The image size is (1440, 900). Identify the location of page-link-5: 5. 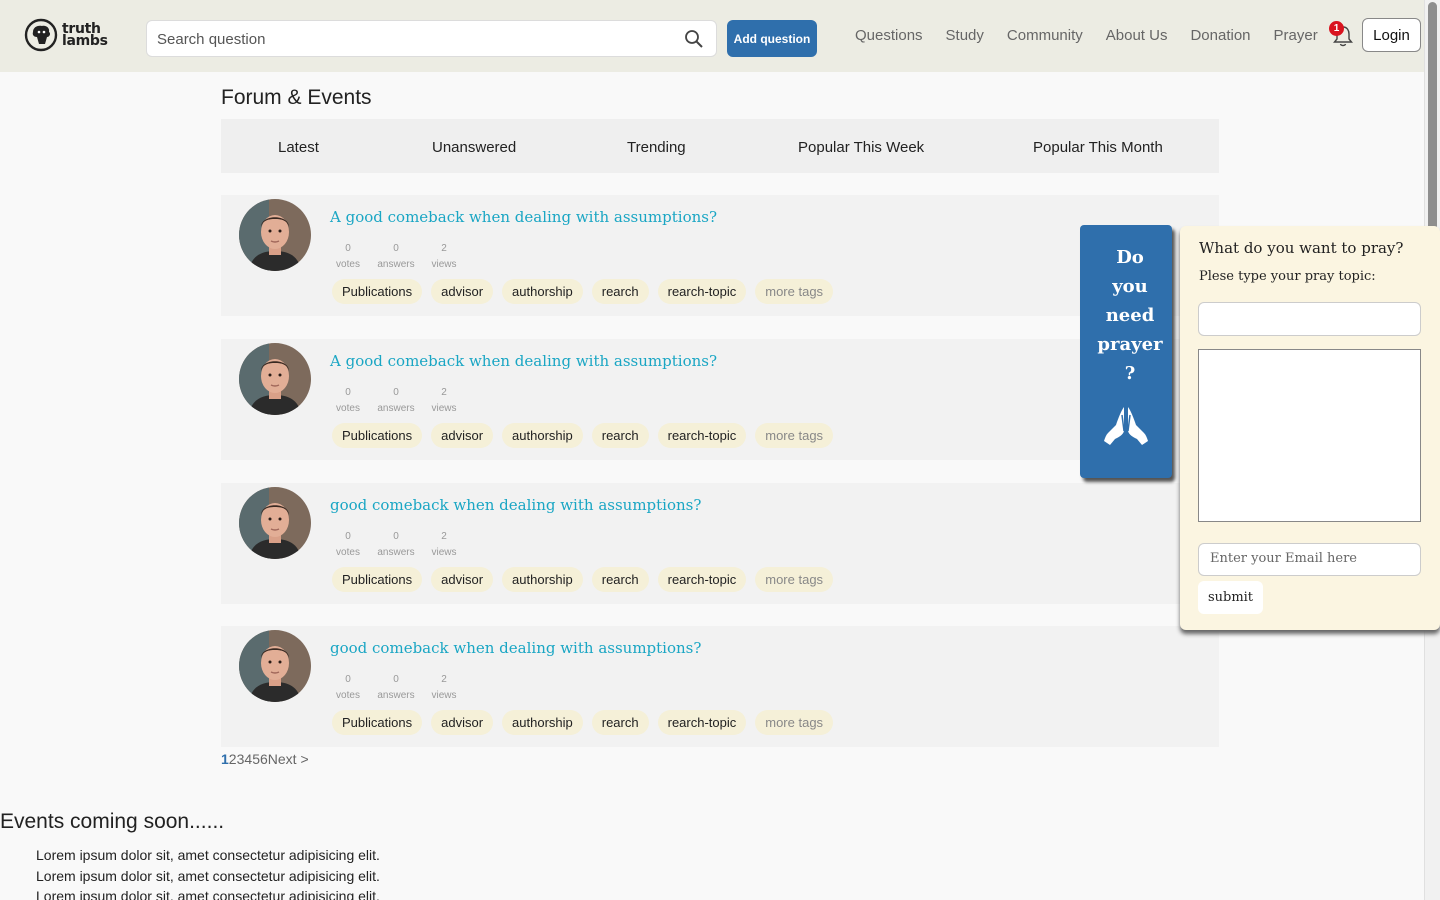
(256, 759).